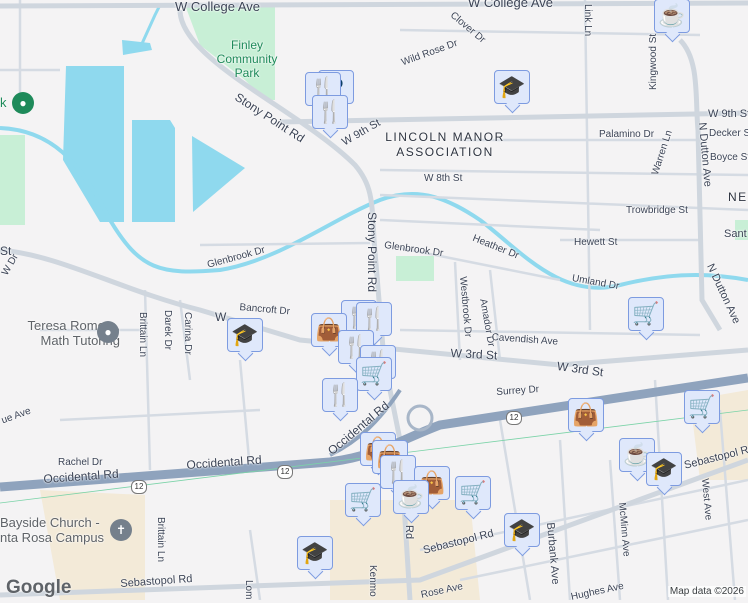 This screenshot has width=748, height=603. What do you see at coordinates (23, 103) in the screenshot?
I see `park-pin-icon: ●` at bounding box center [23, 103].